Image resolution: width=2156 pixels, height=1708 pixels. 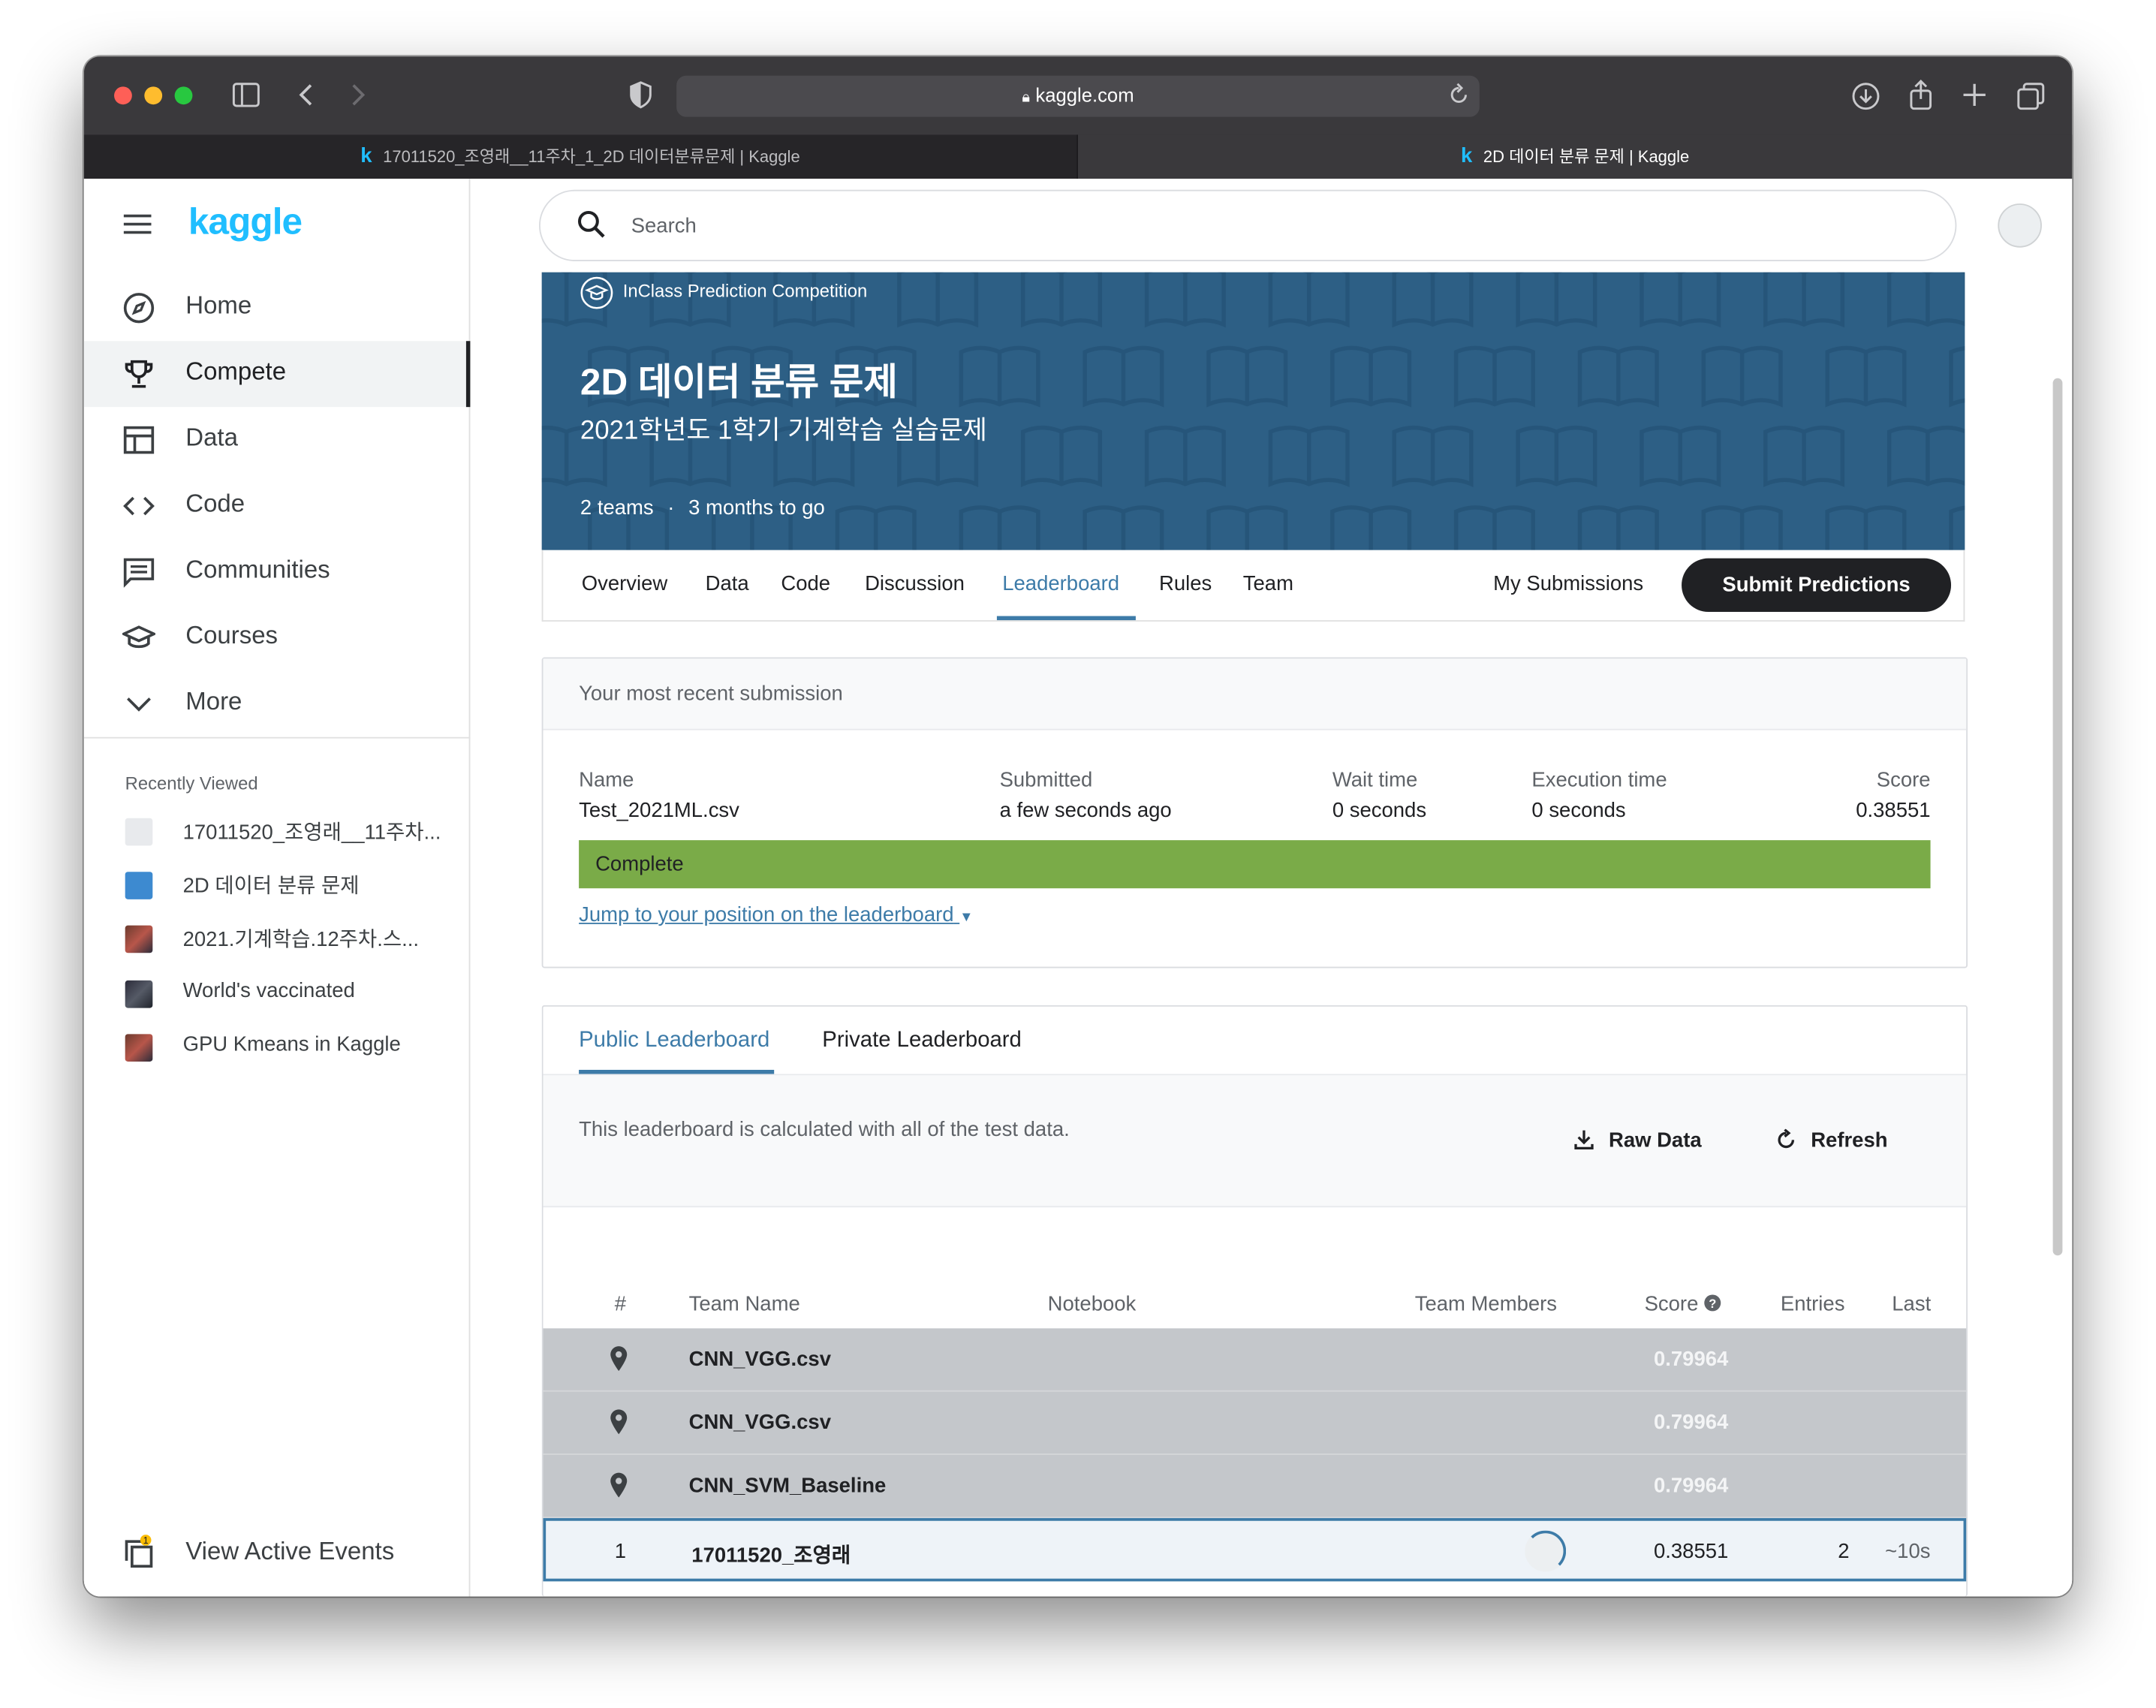 I want to click on search-icon, so click(x=591, y=224).